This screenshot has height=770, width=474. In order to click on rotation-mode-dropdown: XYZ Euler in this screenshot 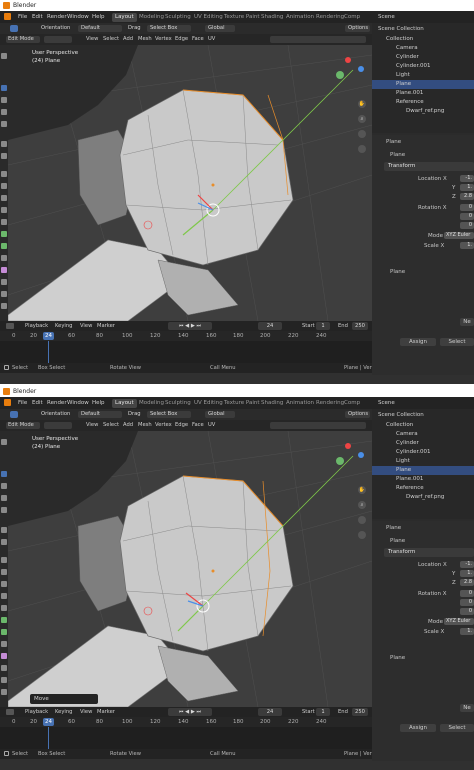, I will do `click(459, 235)`.